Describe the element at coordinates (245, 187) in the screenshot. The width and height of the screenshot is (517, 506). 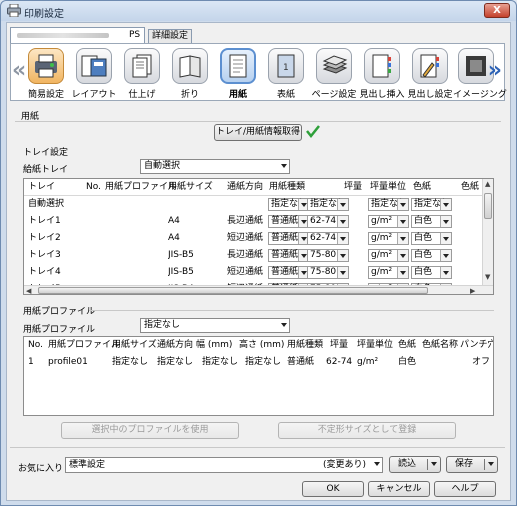
I see `column-header: 通紙方向` at that location.